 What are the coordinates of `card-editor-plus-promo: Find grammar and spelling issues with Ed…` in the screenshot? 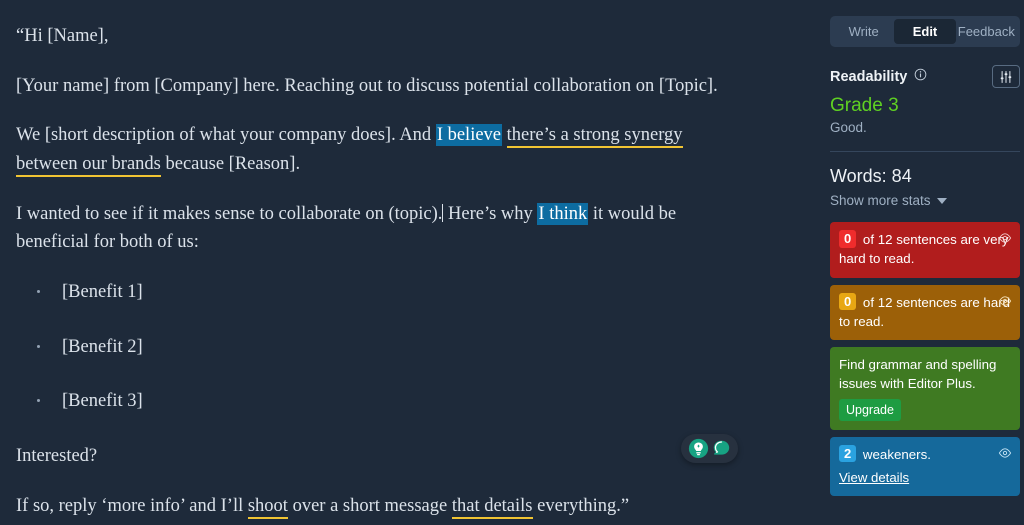 It's located at (925, 388).